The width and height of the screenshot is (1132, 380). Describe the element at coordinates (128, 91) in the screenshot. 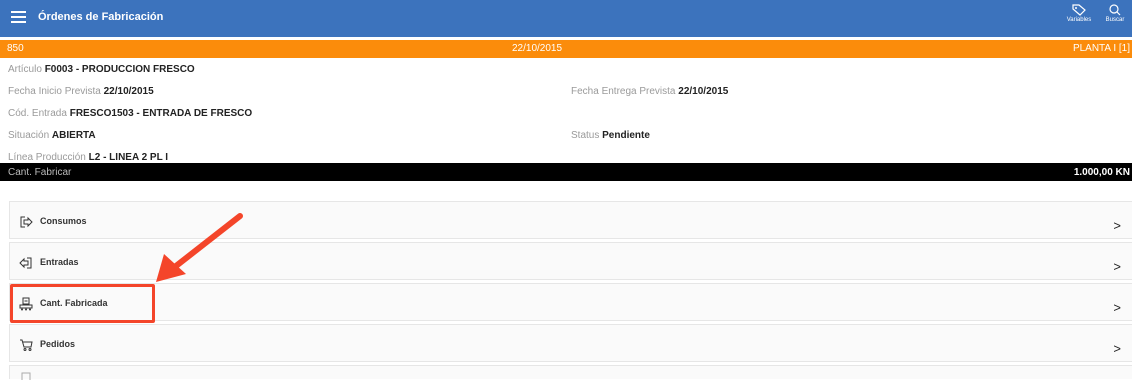

I see `fecha-inicio-value: 22/10/2015` at that location.